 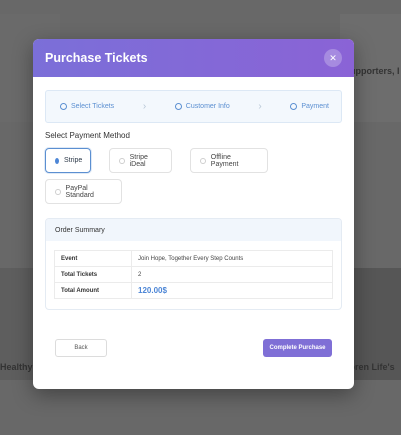 I want to click on modal-title: Purchase Tickets, so click(x=96, y=58).